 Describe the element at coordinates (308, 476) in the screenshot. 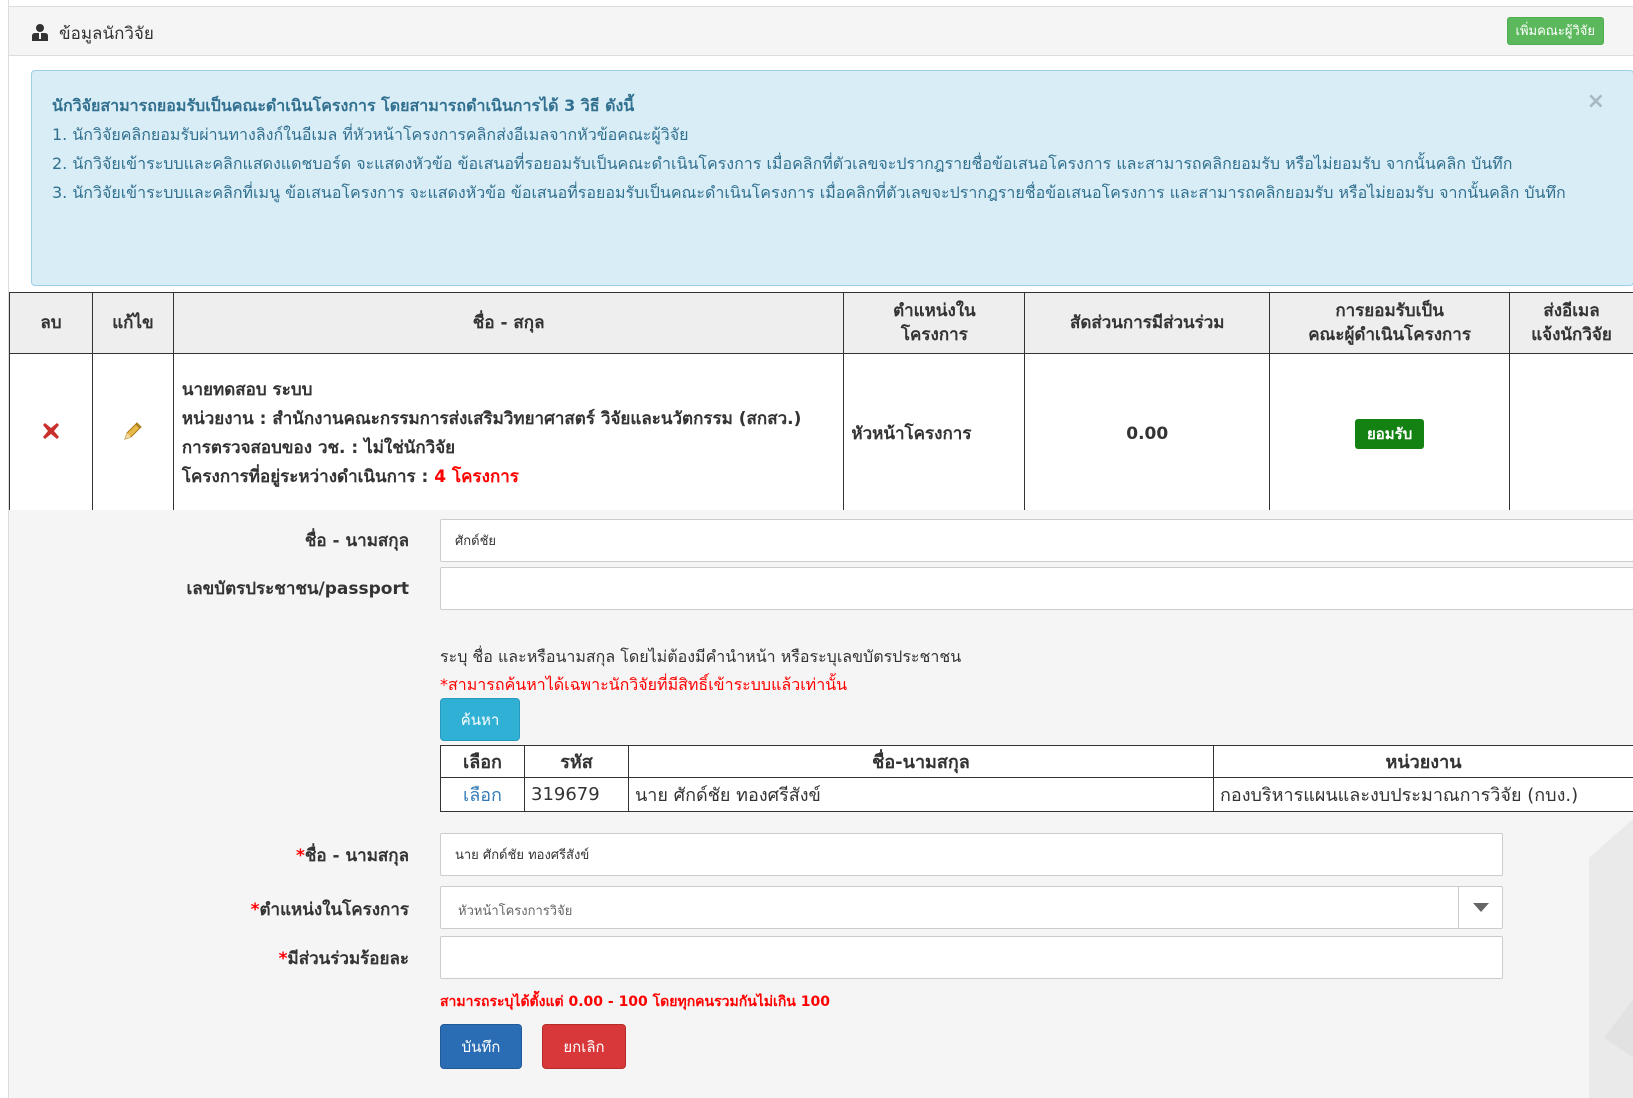

I see `ongoing-label: โครงการที่อยู่ระหว่างดำเนินการ :` at that location.